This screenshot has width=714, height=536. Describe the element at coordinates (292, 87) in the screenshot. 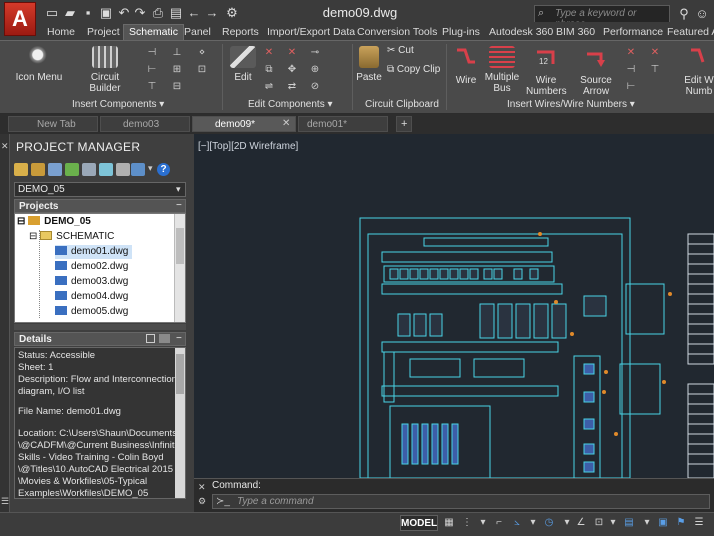

I see `reverse-icon: ⇄` at that location.